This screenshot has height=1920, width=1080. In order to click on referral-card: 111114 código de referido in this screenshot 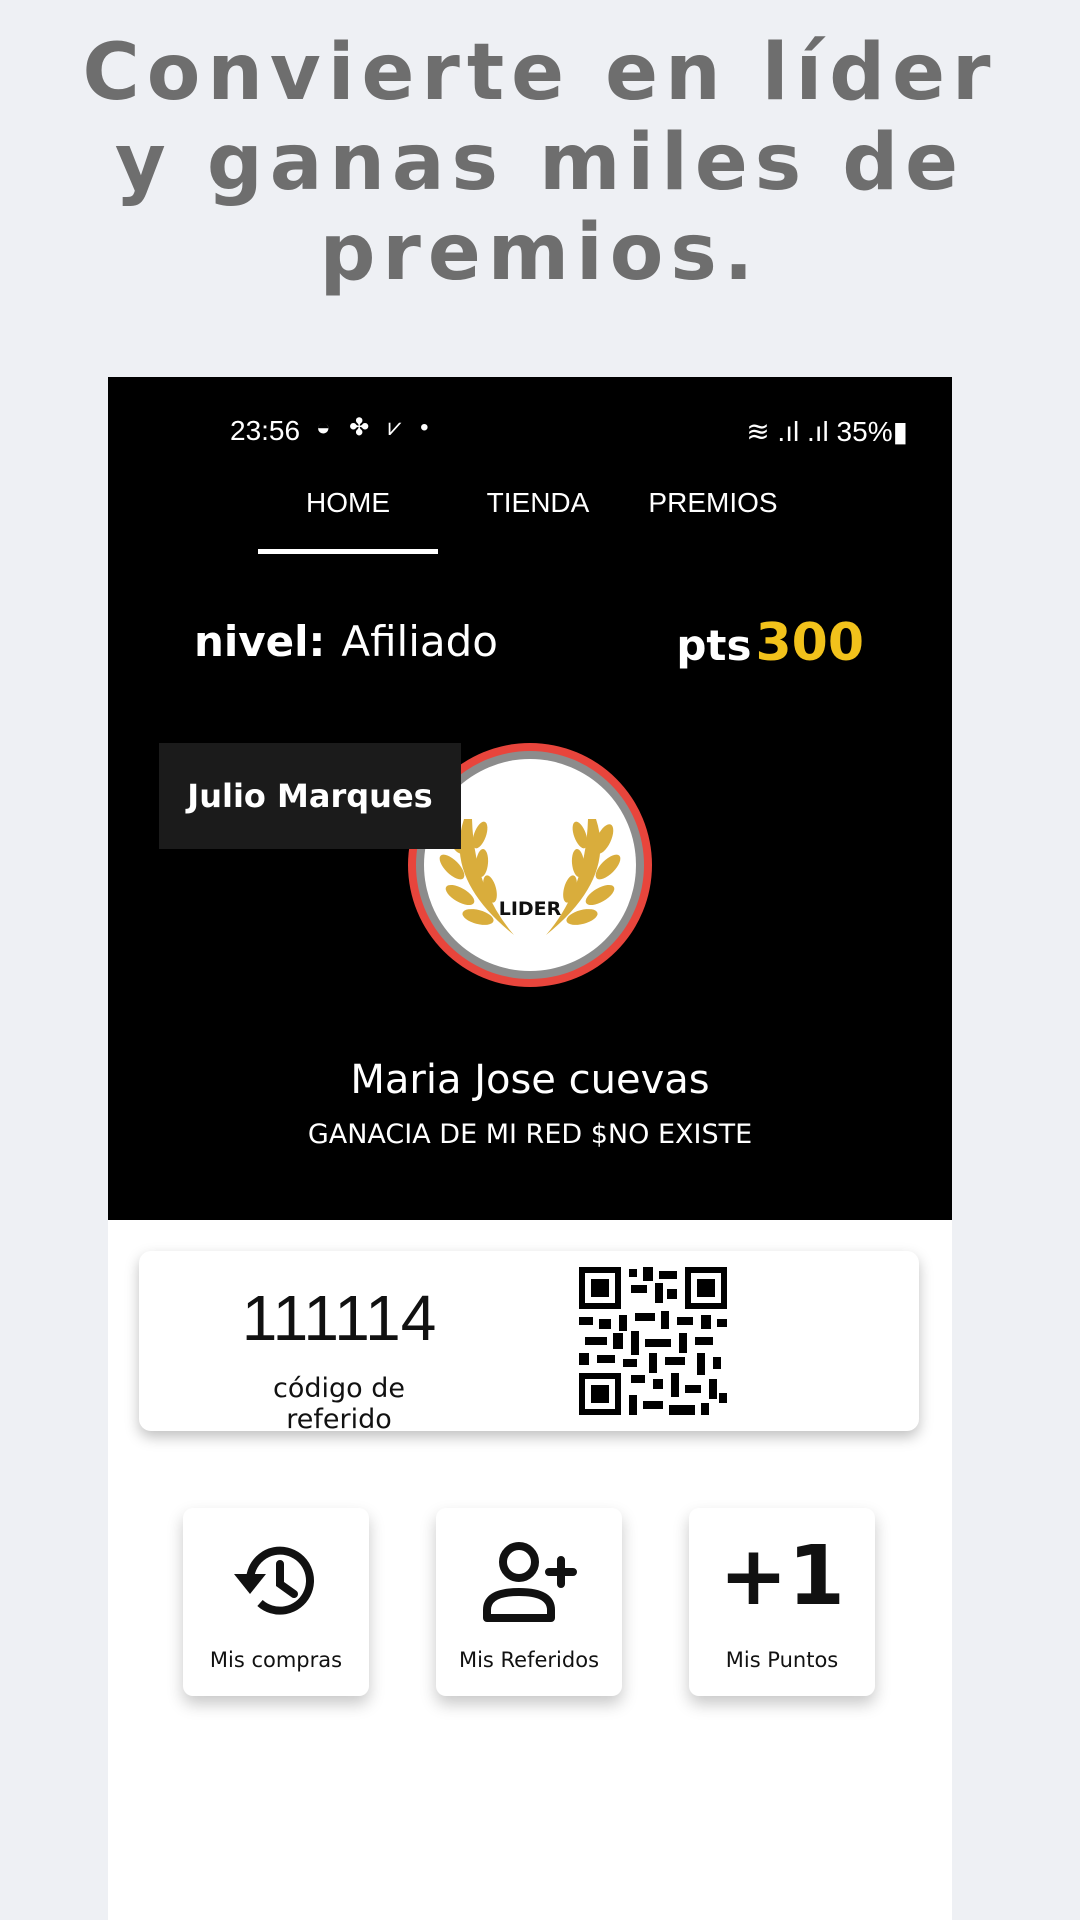, I will do `click(529, 1343)`.